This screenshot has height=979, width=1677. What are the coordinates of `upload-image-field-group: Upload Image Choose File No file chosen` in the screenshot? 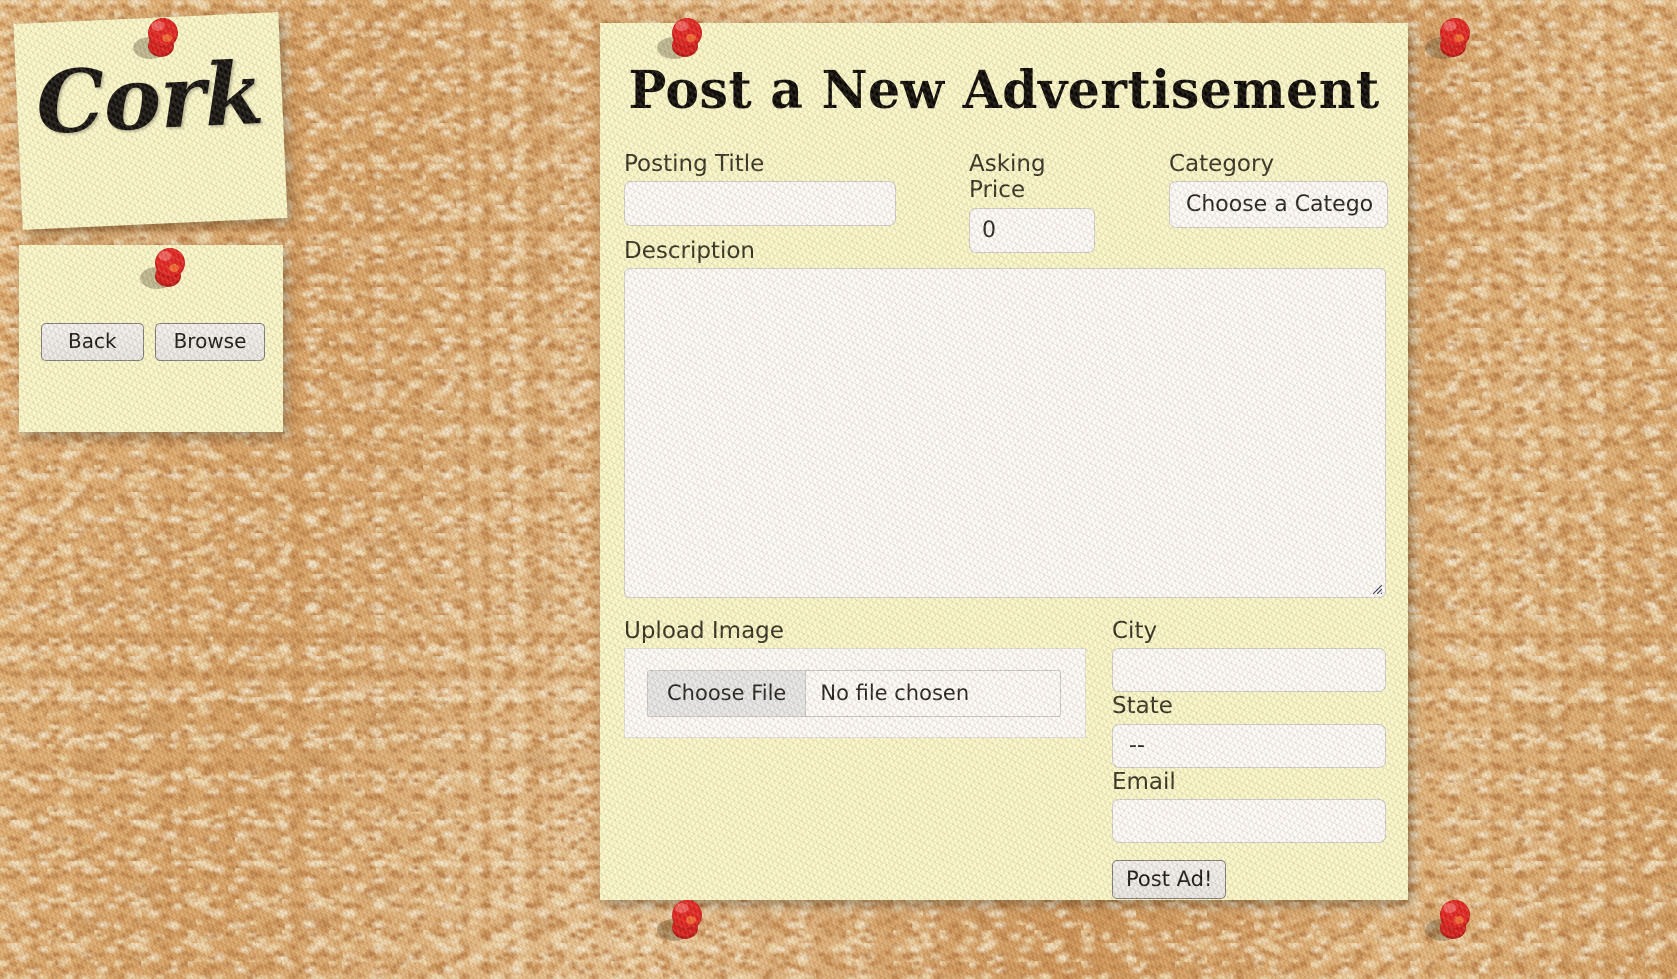 It's located at (855, 678).